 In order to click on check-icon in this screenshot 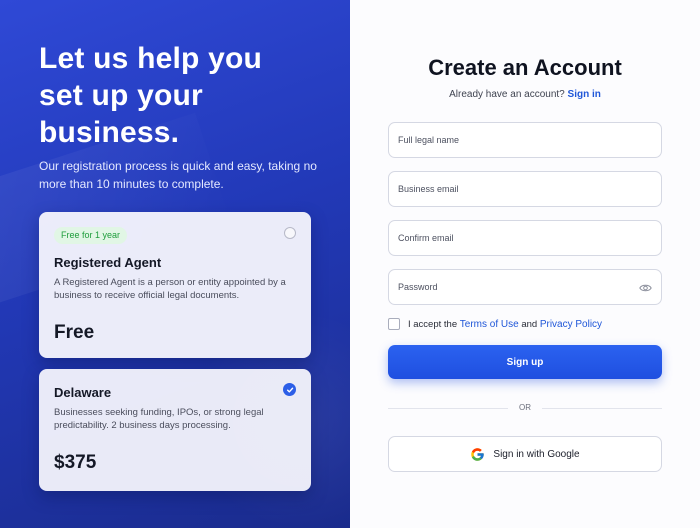, I will do `click(289, 390)`.